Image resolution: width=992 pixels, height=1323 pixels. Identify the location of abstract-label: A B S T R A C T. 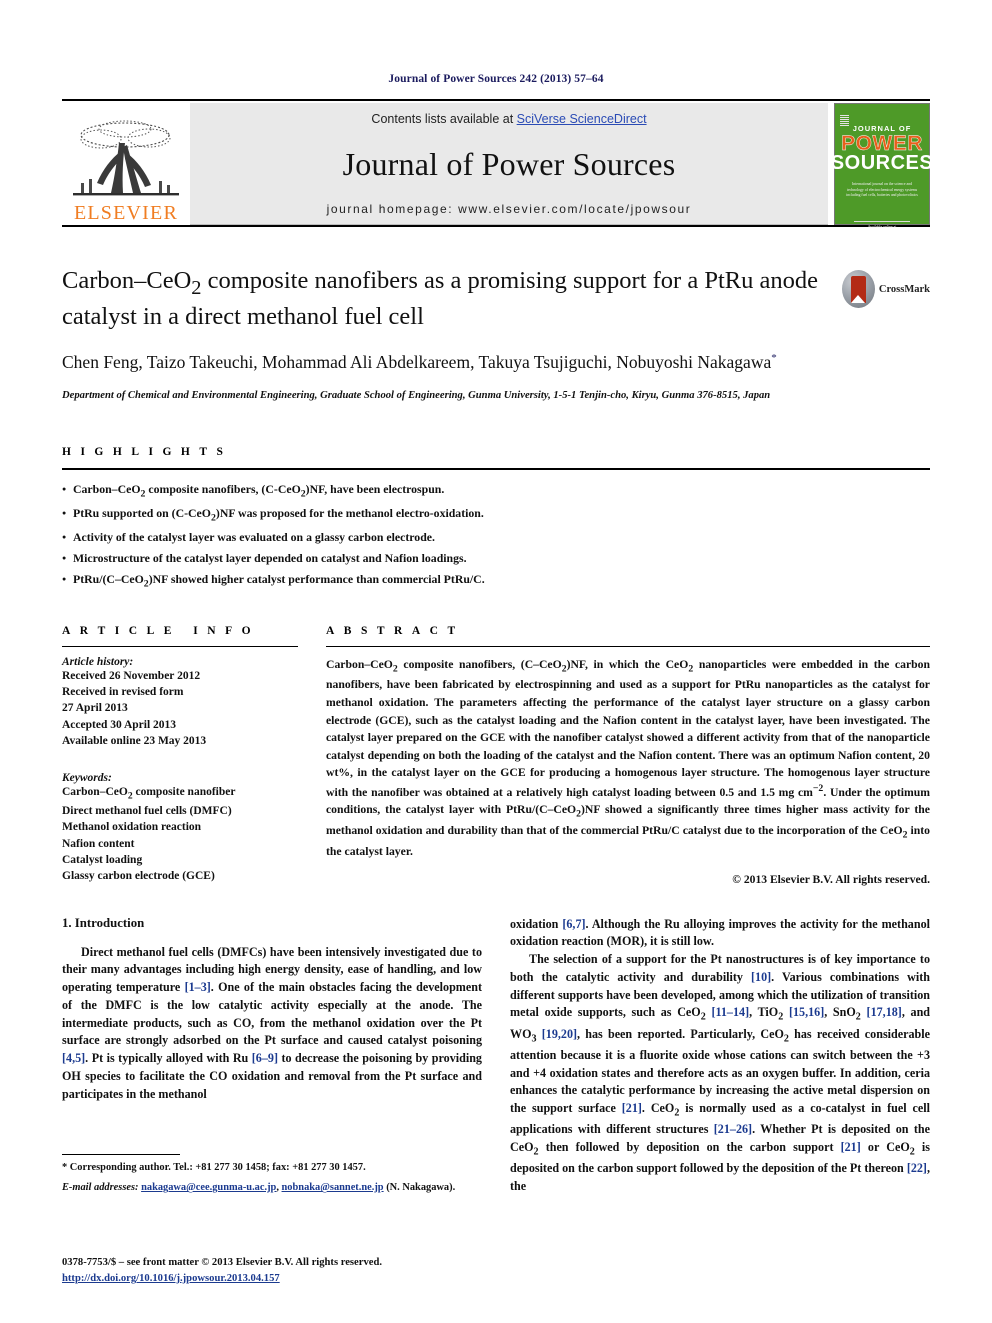
(392, 630).